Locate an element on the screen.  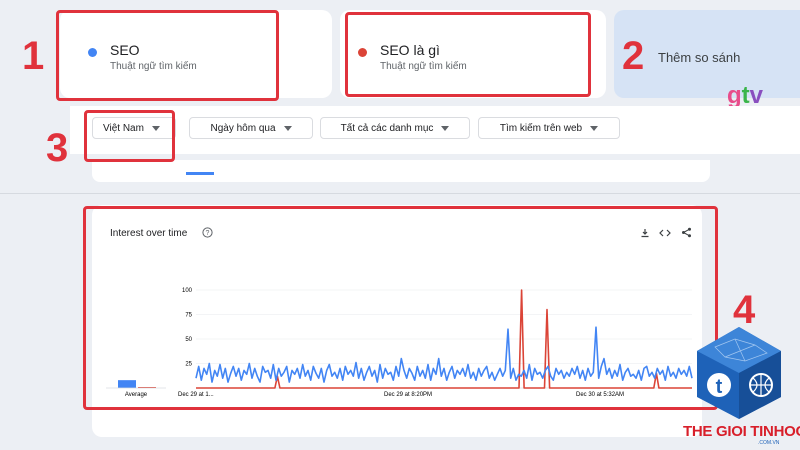
divider is located at coordinates (400, 193).